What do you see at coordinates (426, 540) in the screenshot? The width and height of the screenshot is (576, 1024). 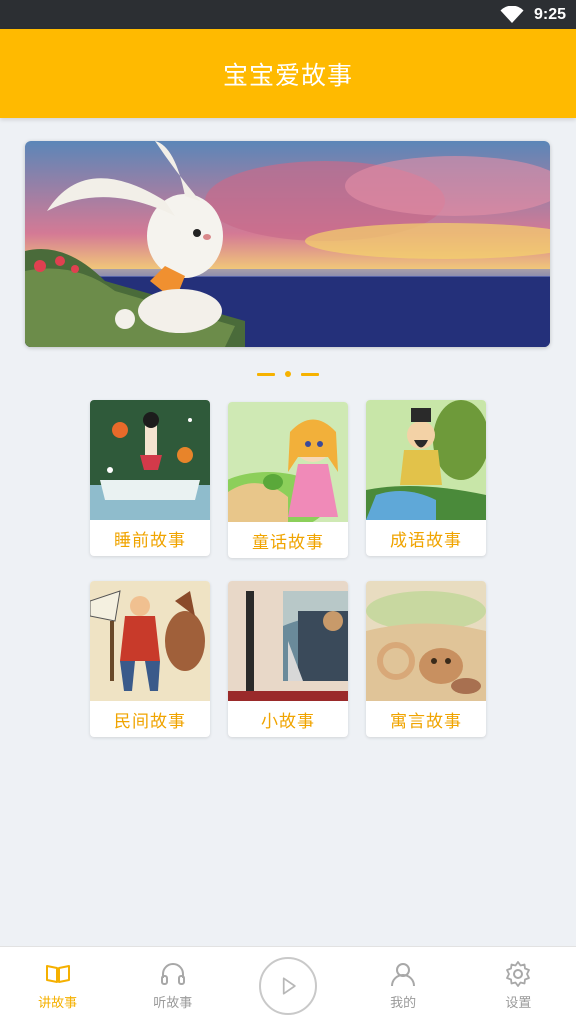 I see `category-label: 成语故事` at bounding box center [426, 540].